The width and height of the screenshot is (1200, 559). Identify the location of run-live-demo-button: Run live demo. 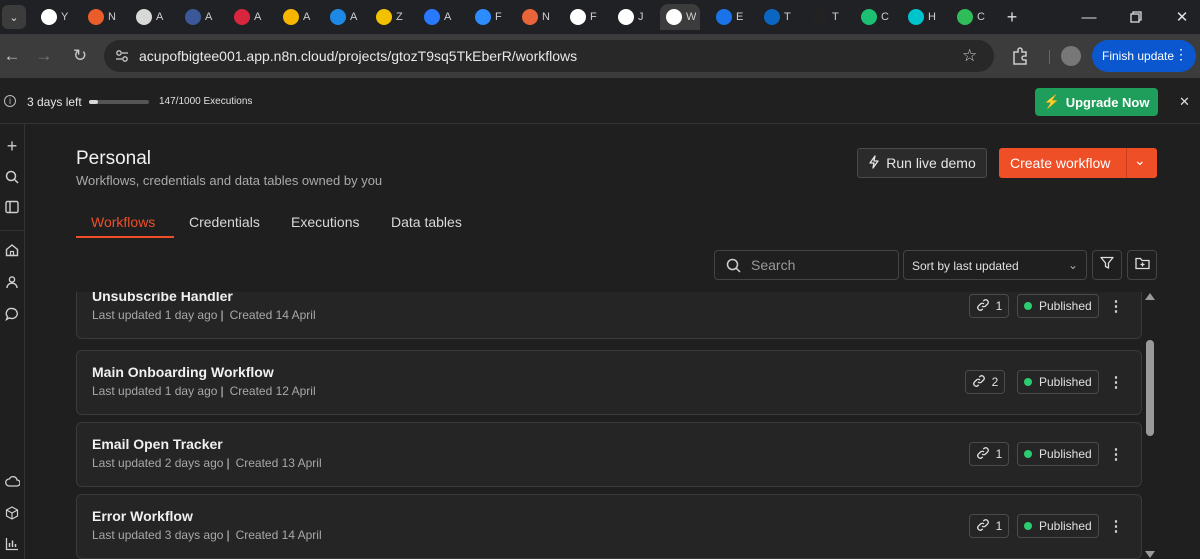
(922, 163).